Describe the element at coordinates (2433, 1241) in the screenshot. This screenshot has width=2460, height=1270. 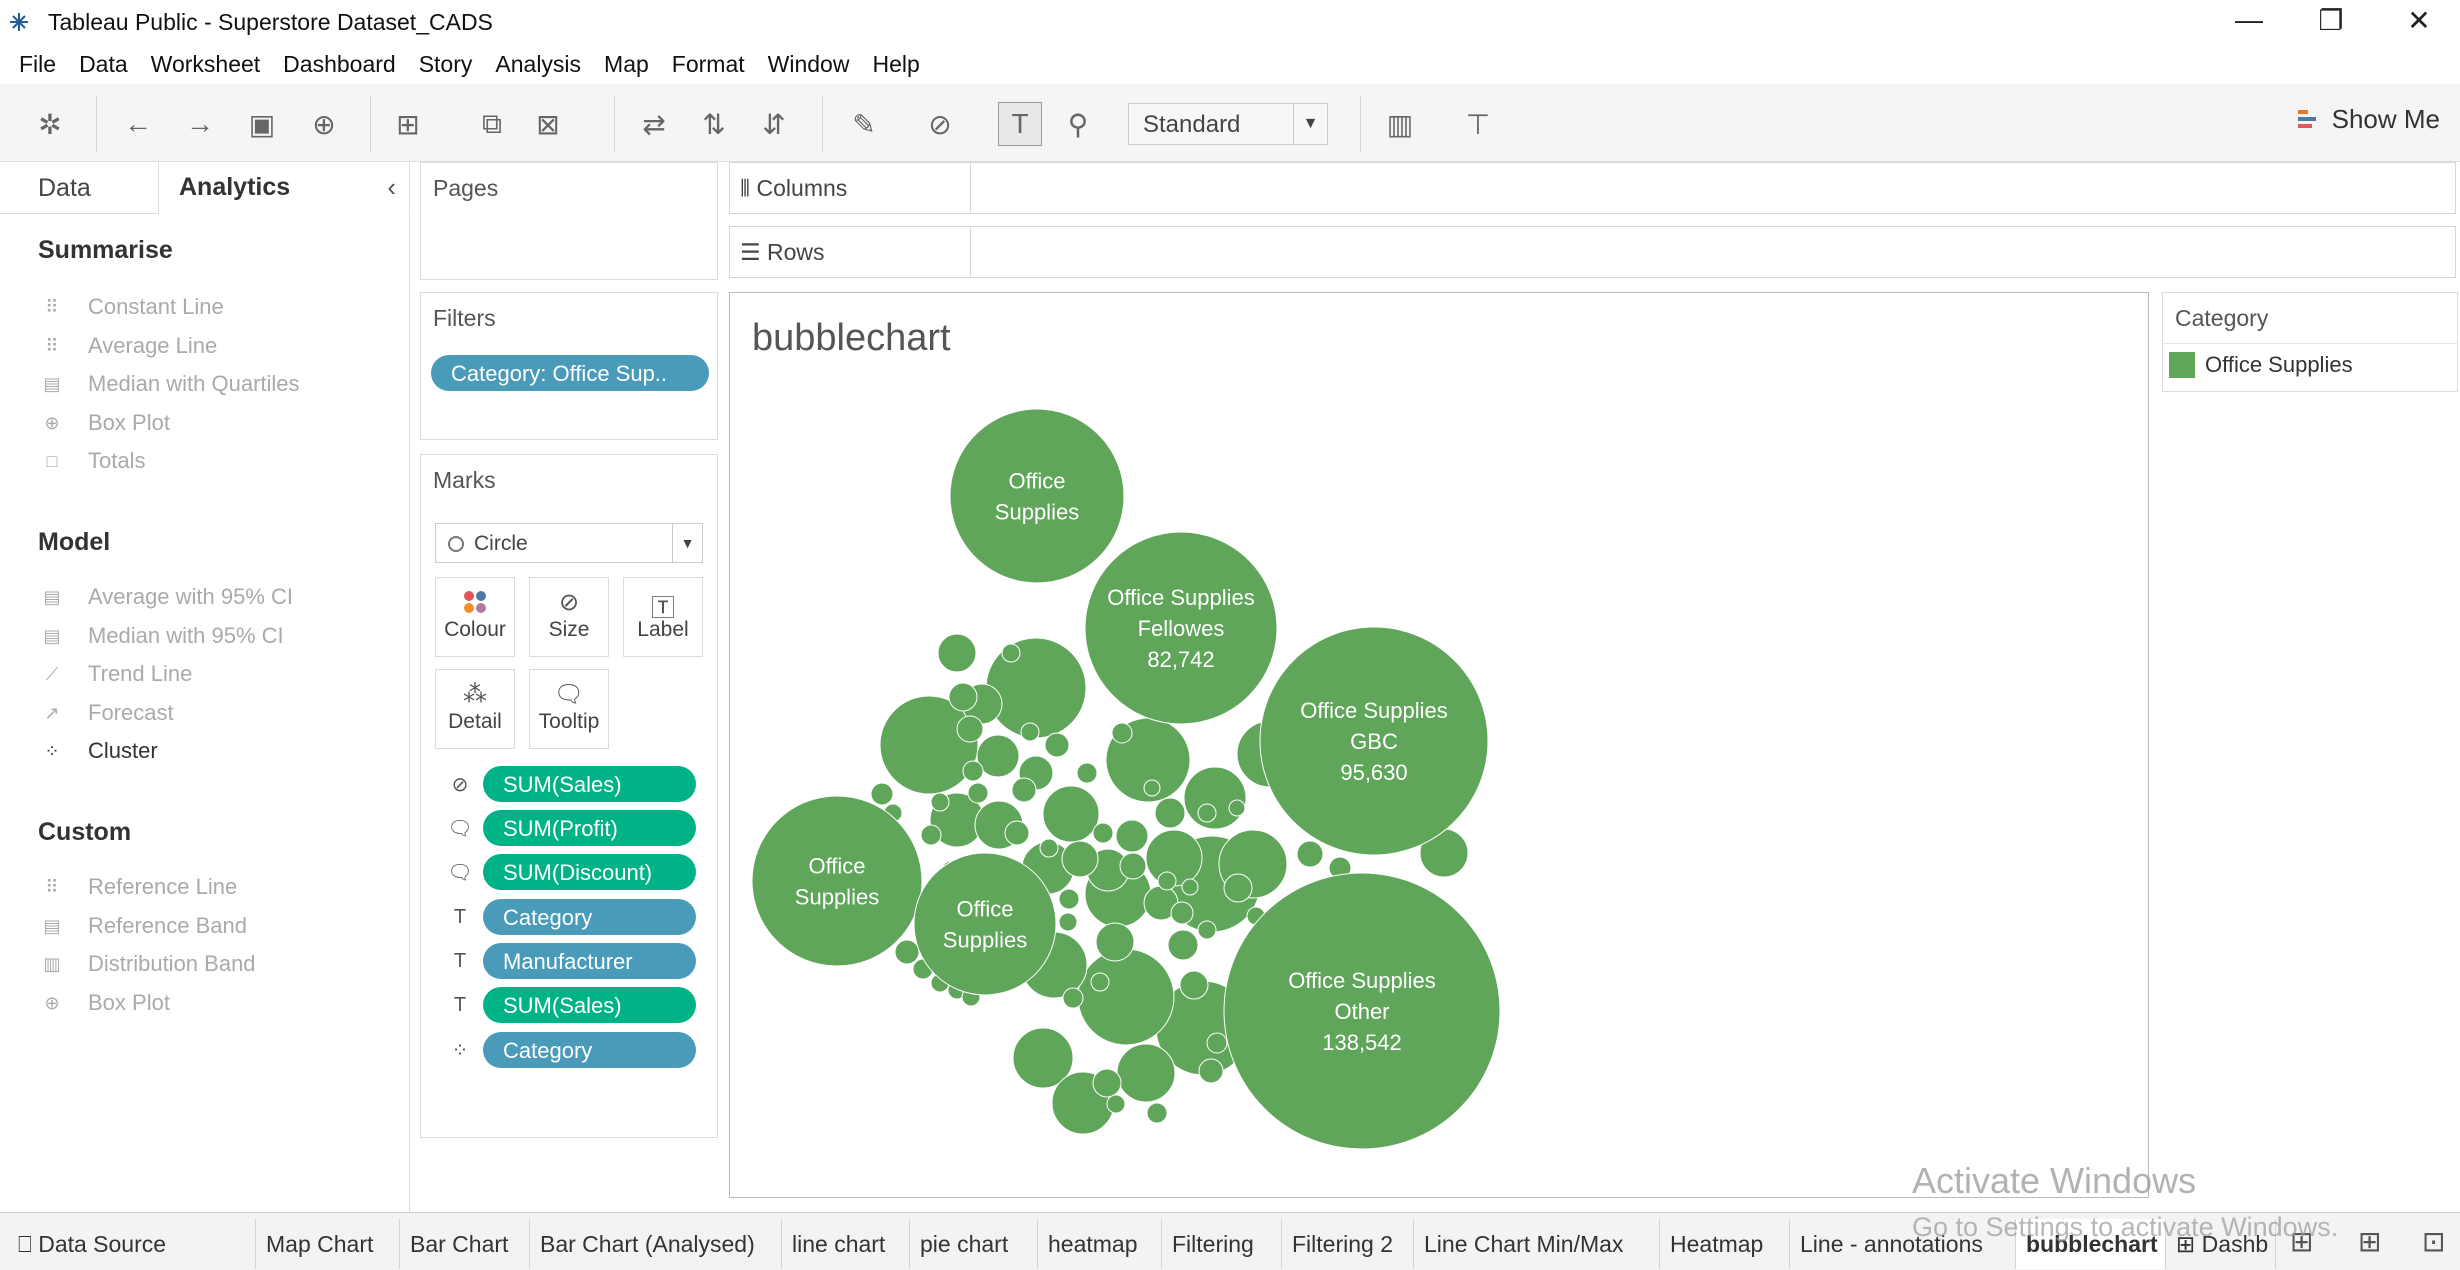
I see `new-story-tab-icon: ⊡` at that location.